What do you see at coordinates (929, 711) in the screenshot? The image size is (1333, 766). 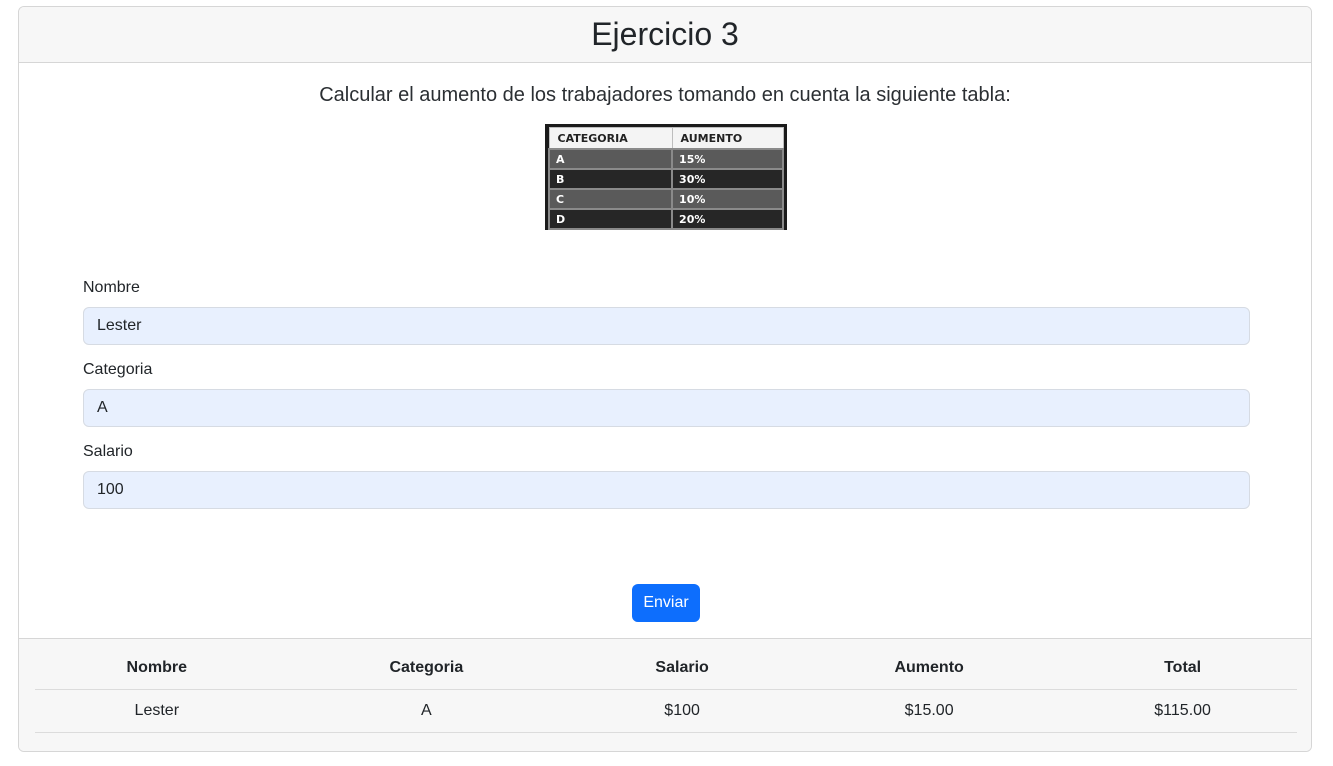 I see `result-aumento: $15.00` at bounding box center [929, 711].